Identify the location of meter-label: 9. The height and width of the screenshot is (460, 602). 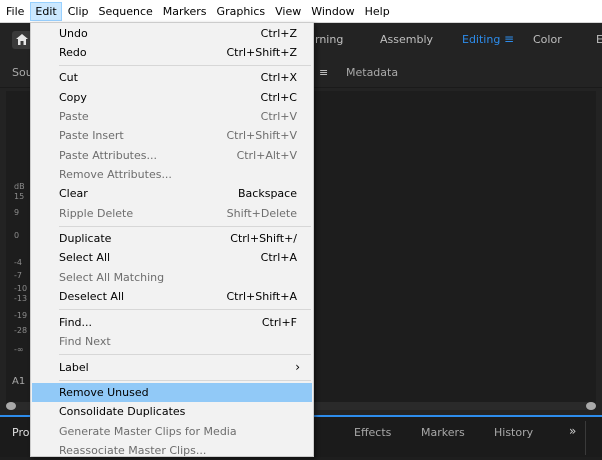
(17, 212).